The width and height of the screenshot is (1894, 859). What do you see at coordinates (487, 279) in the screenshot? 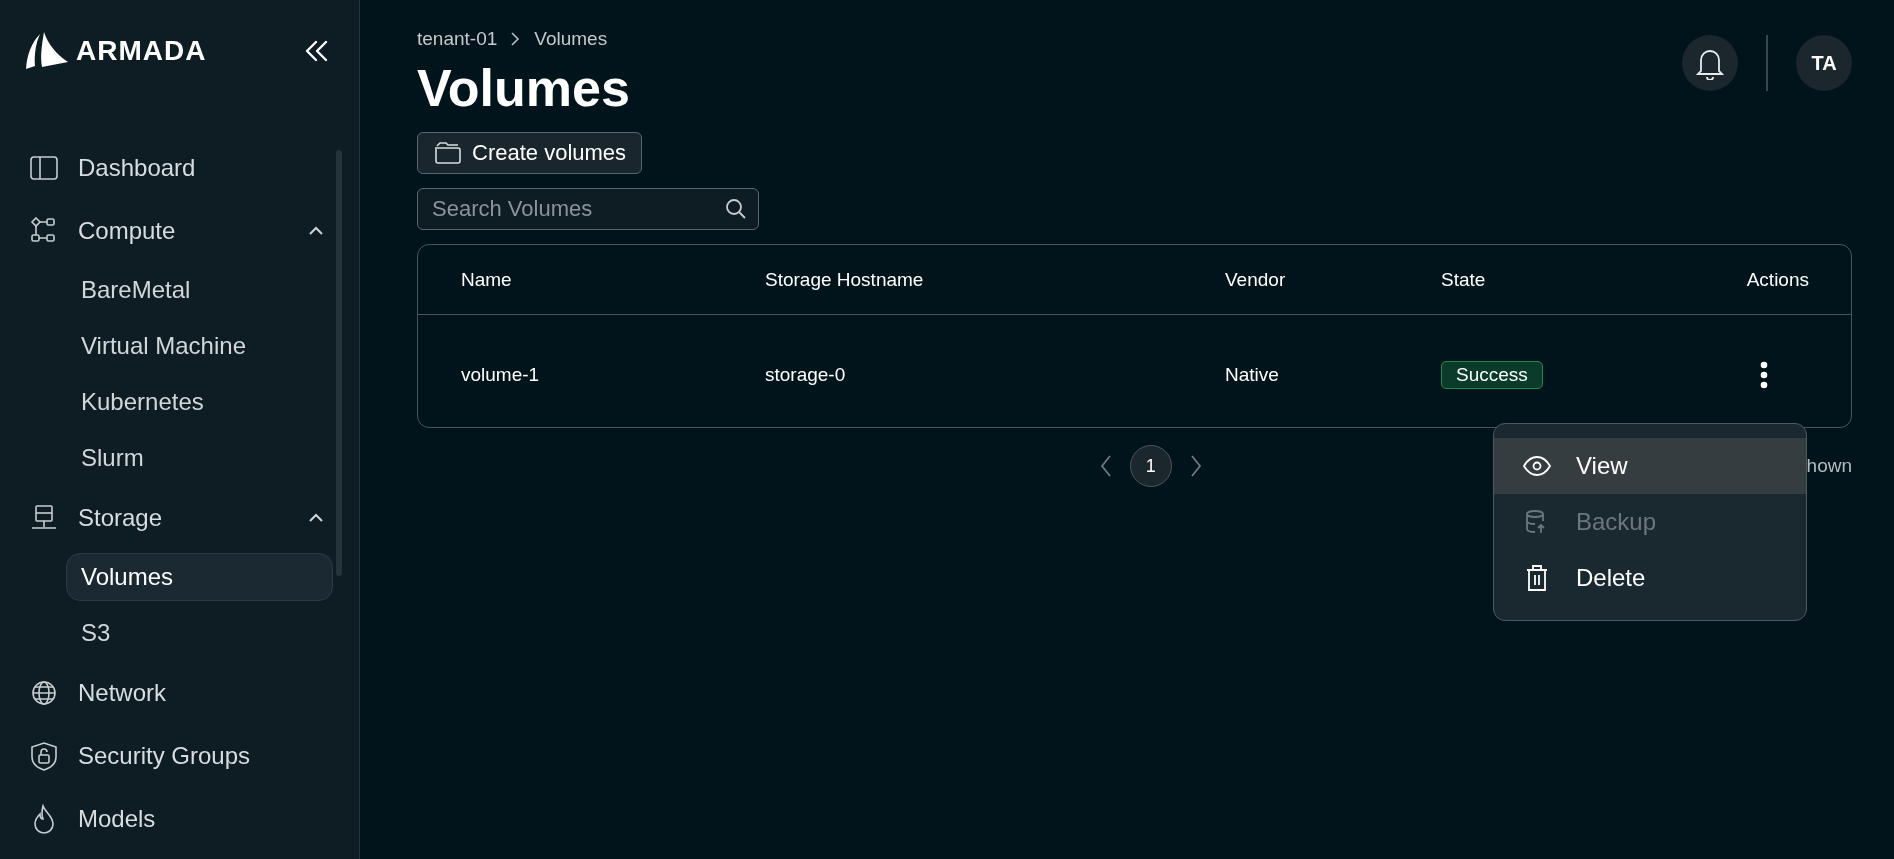
I see `column-header: Name` at bounding box center [487, 279].